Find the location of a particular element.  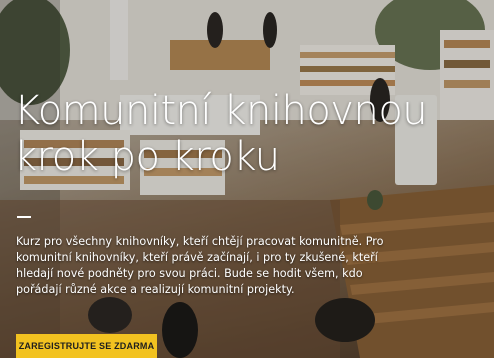

title-divider is located at coordinates (24, 217).